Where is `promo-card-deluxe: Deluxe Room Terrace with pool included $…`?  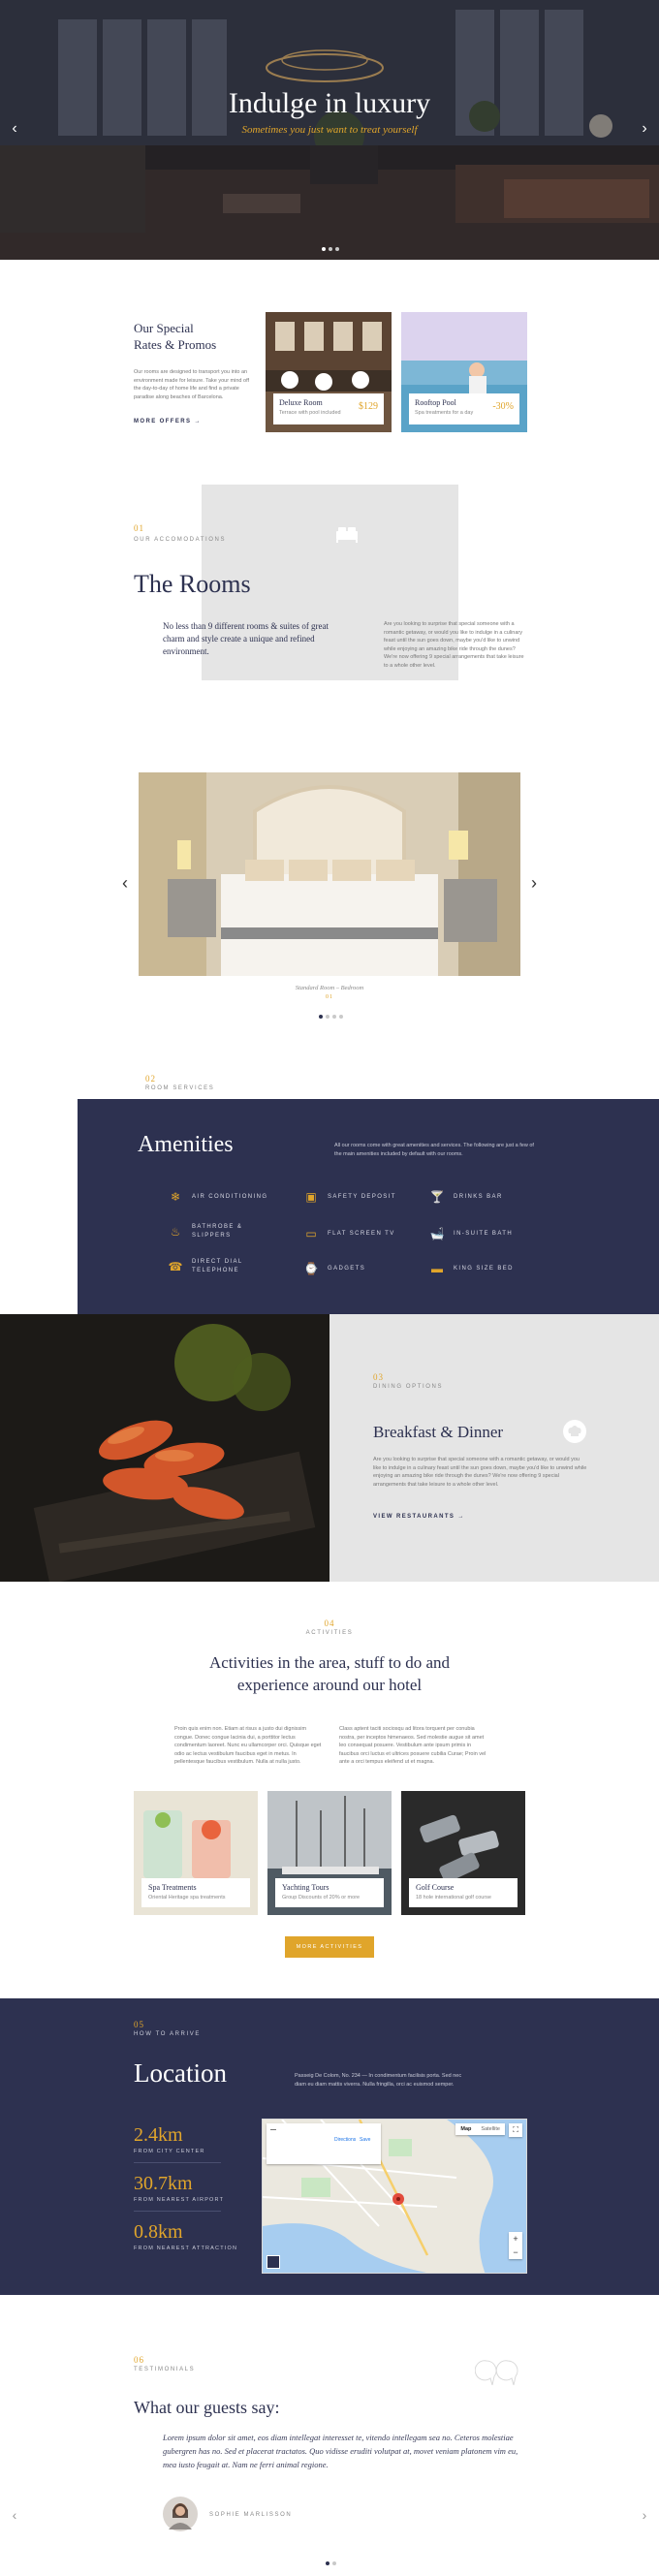
promo-card-deluxe: Deluxe Room Terrace with pool included $… is located at coordinates (329, 372).